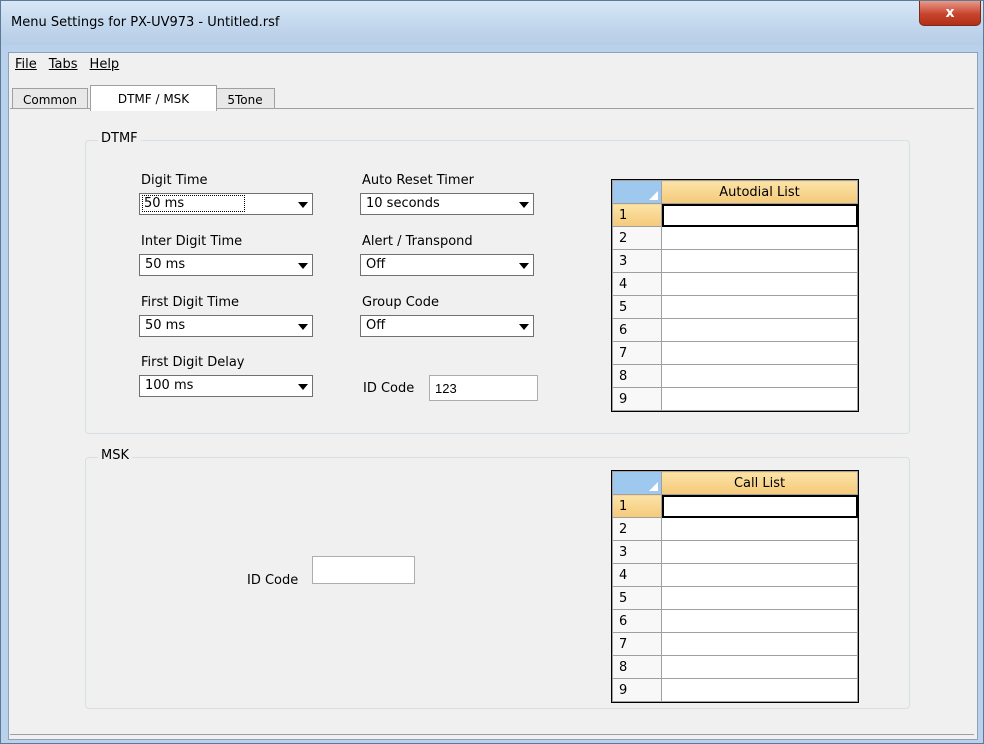 The width and height of the screenshot is (984, 744). I want to click on menu-file: File, so click(26, 64).